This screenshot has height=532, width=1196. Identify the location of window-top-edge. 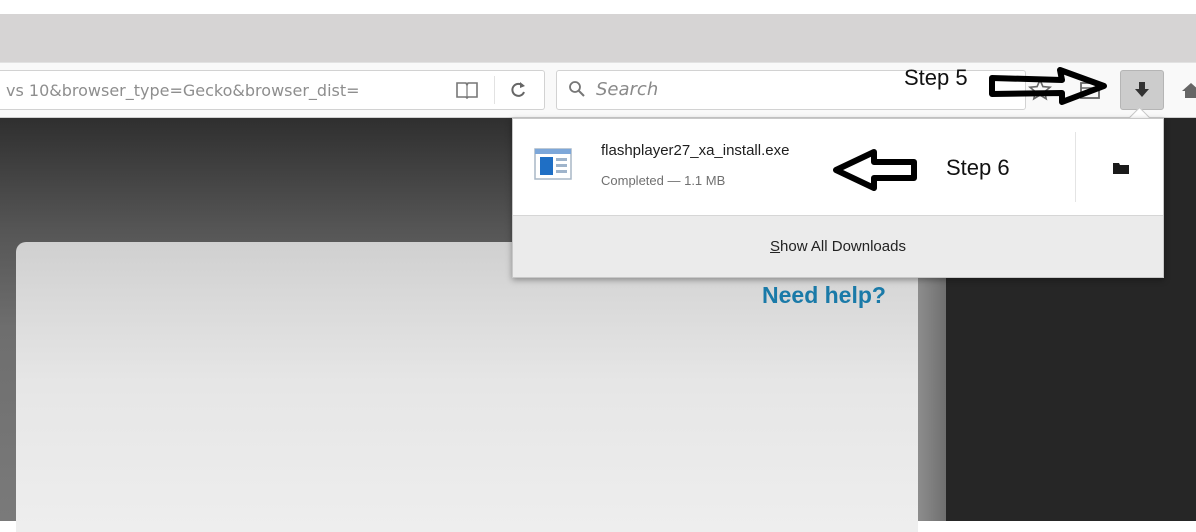
(598, 7).